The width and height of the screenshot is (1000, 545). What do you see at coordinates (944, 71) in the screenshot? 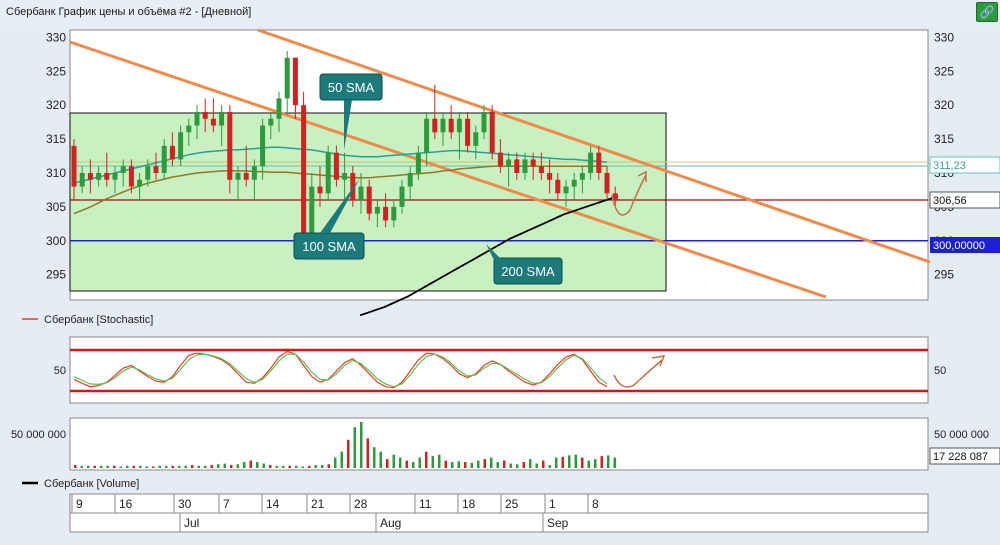
I see `price-tick-right: 325` at bounding box center [944, 71].